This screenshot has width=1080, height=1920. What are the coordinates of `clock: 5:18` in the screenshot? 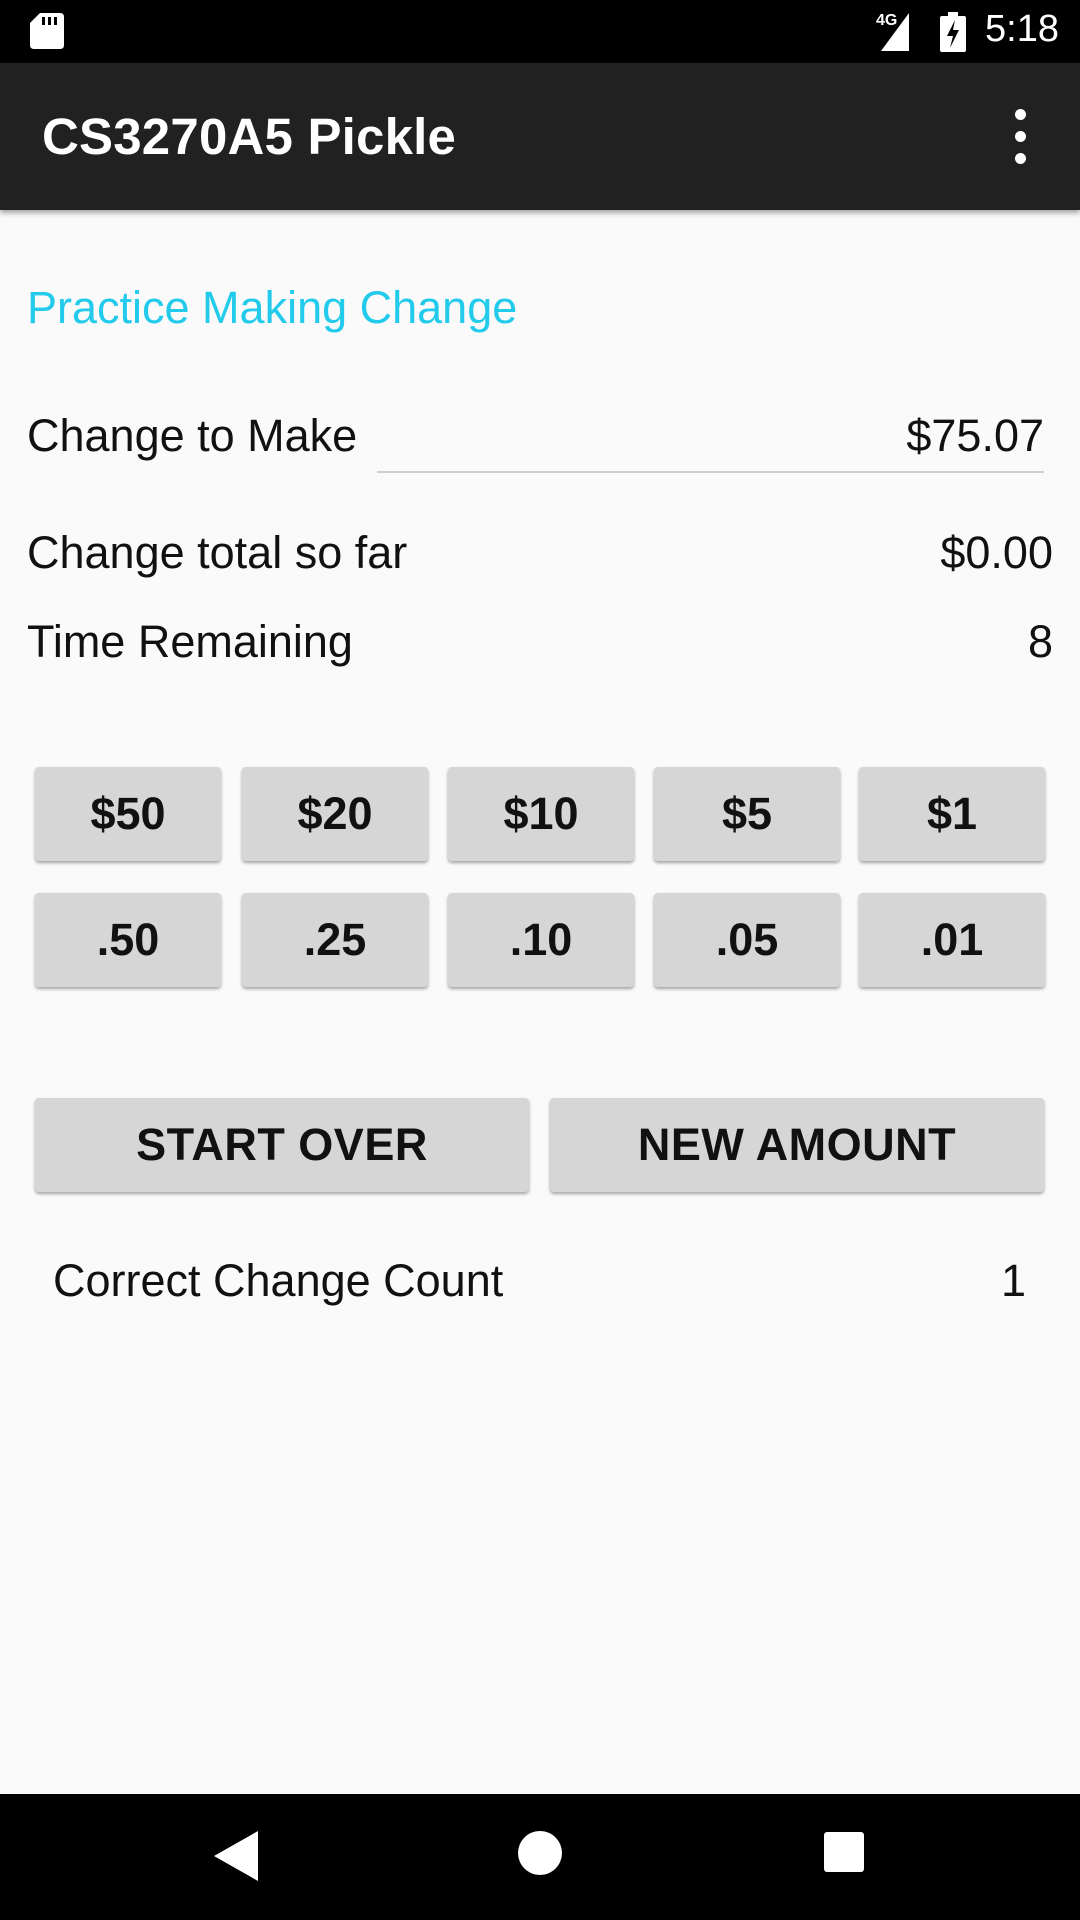 It's located at (1022, 29).